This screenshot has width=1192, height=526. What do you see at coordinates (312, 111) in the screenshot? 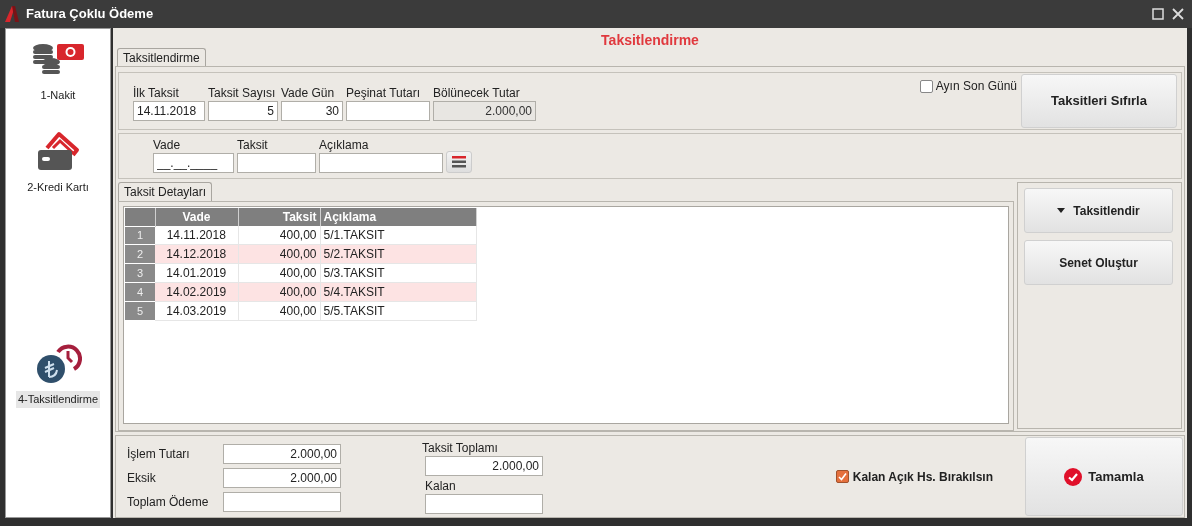
I see `input-field: 30` at bounding box center [312, 111].